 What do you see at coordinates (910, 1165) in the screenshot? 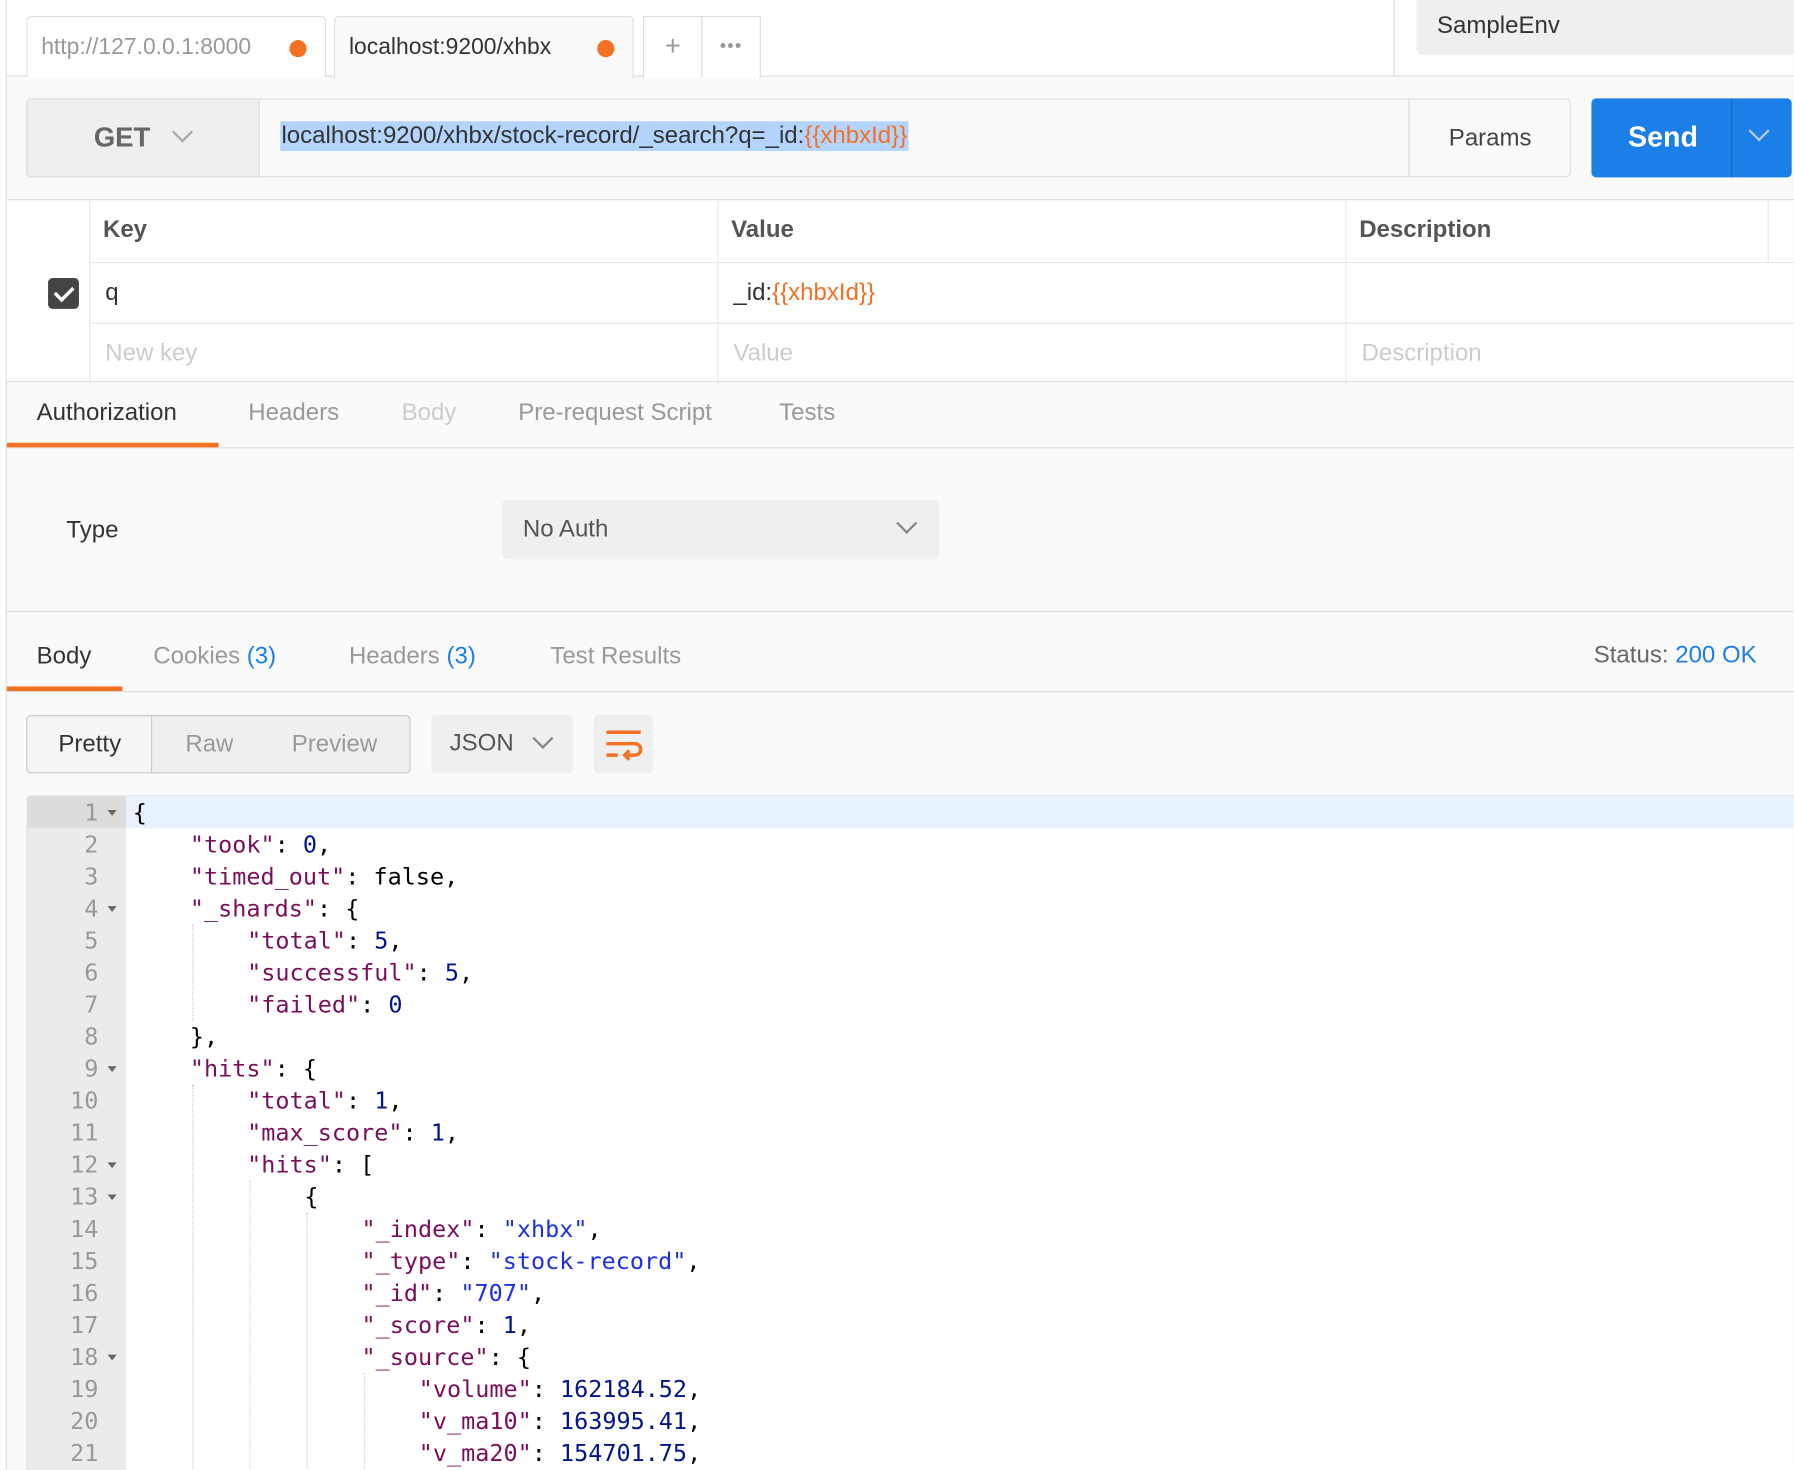
I see `code-line: 12 "hits": [` at bounding box center [910, 1165].